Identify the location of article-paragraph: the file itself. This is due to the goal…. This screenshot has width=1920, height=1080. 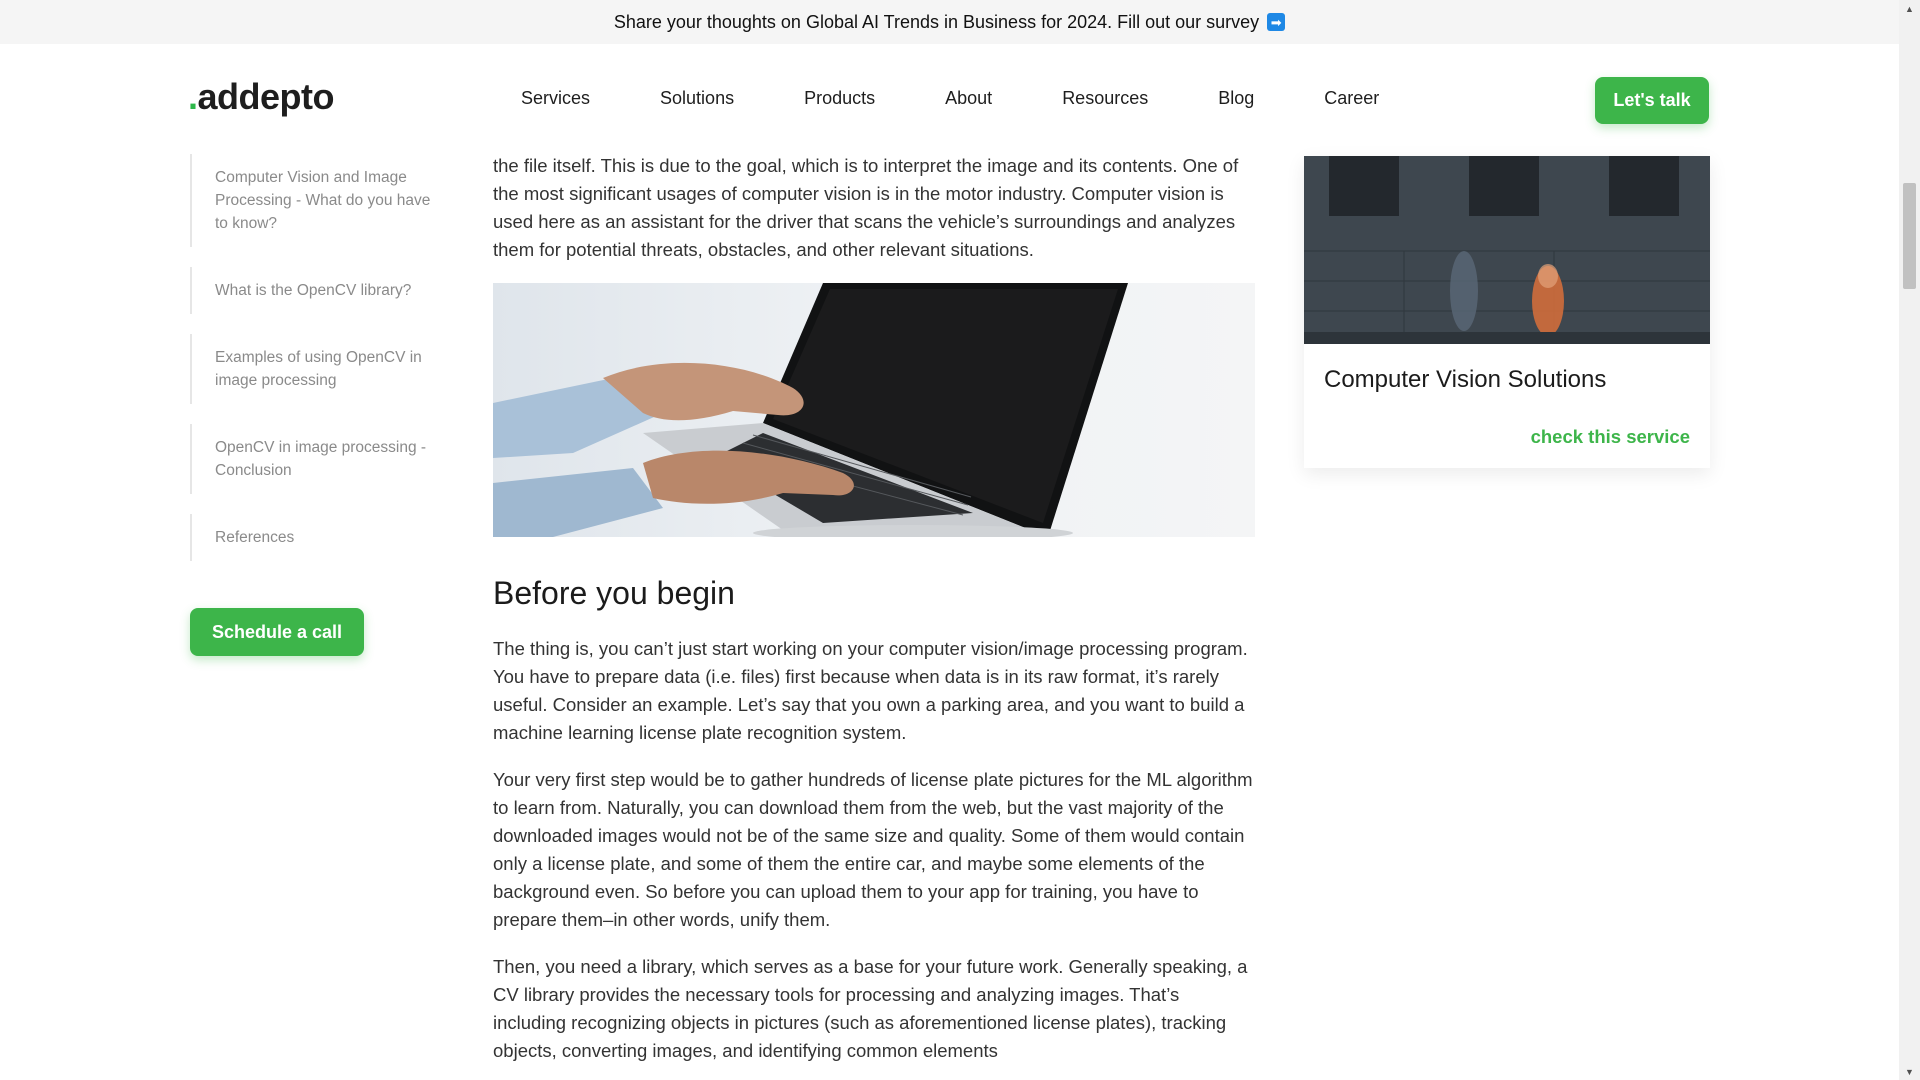
(866, 207).